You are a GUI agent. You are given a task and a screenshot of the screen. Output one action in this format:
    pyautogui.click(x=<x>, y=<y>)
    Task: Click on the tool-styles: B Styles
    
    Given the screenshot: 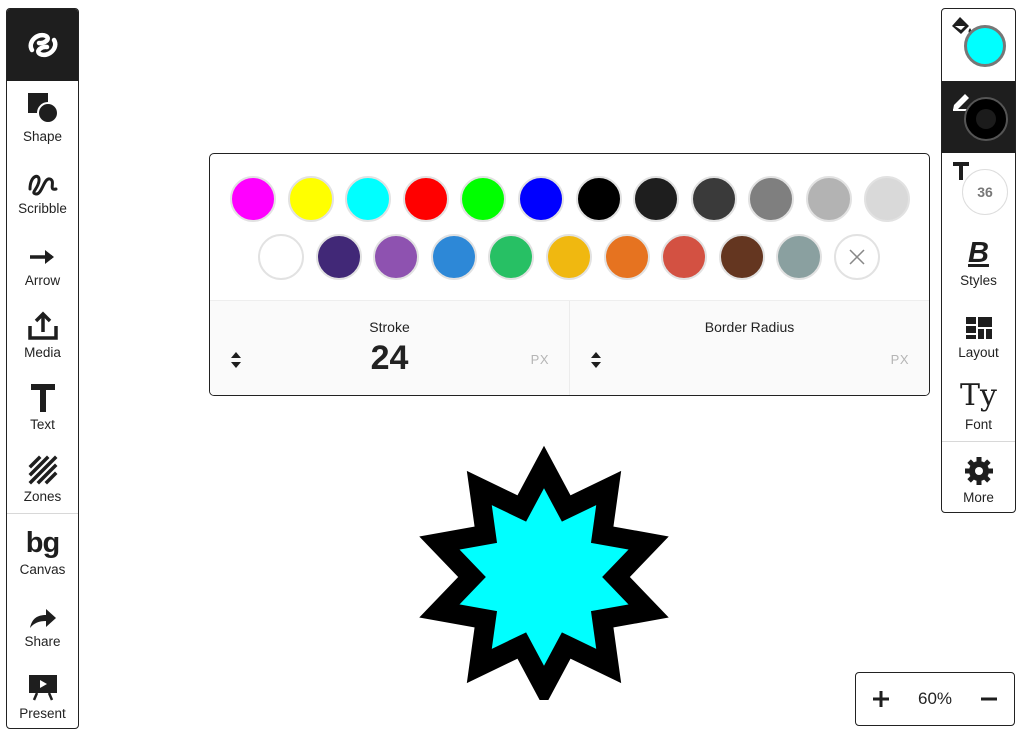 What is the action you would take?
    pyautogui.click(x=978, y=261)
    